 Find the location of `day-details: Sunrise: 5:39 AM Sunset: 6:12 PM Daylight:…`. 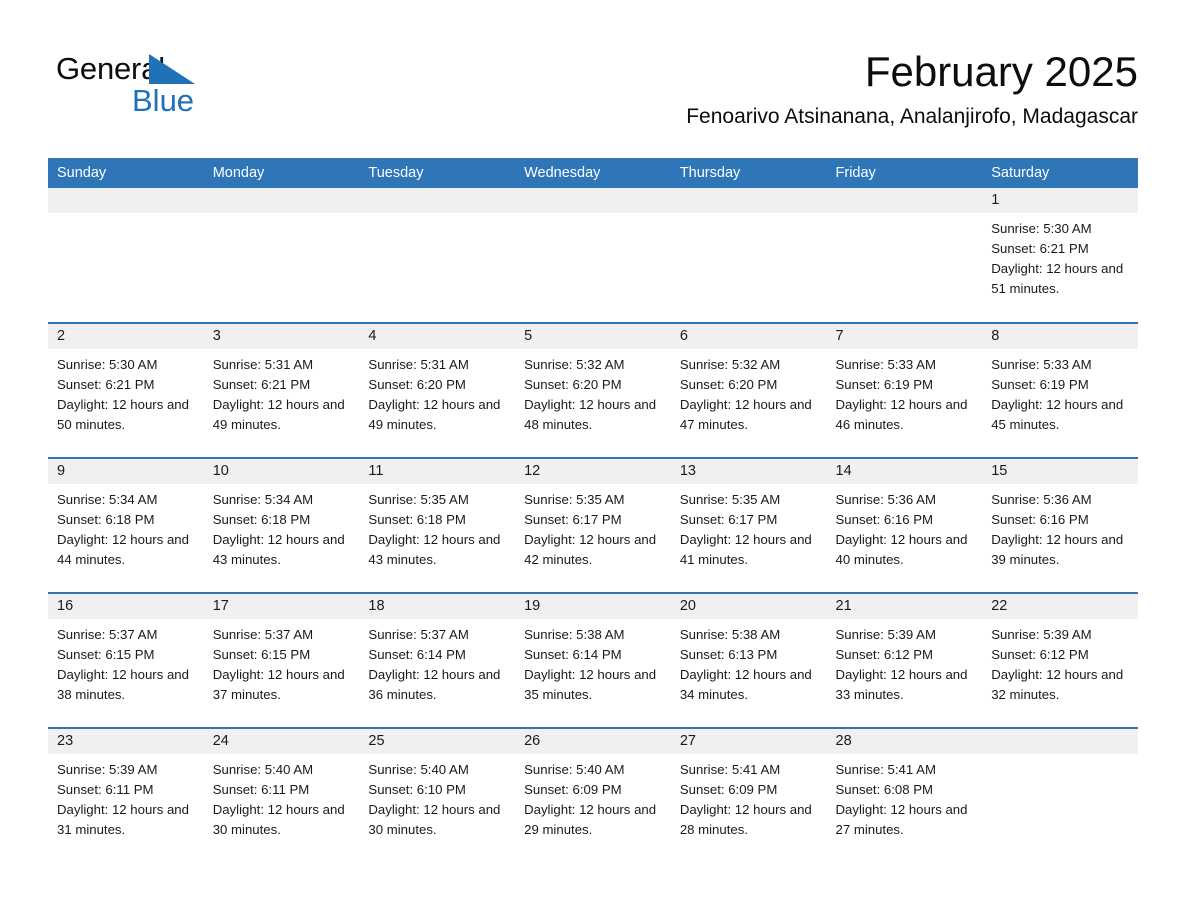

day-details: Sunrise: 5:39 AM Sunset: 6:12 PM Daylight:… is located at coordinates (1060, 662).